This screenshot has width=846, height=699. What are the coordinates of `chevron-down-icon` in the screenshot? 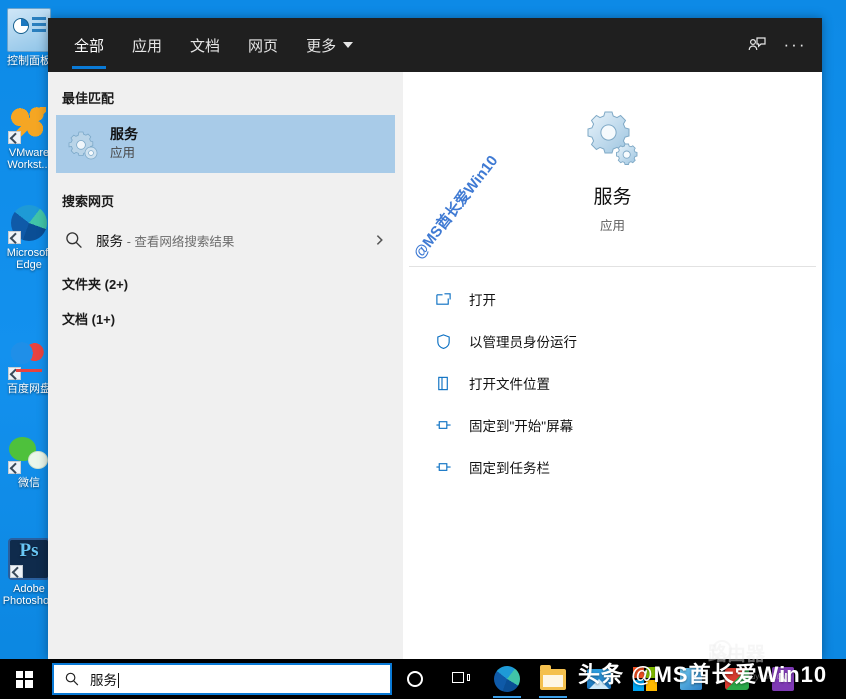 It's located at (348, 45).